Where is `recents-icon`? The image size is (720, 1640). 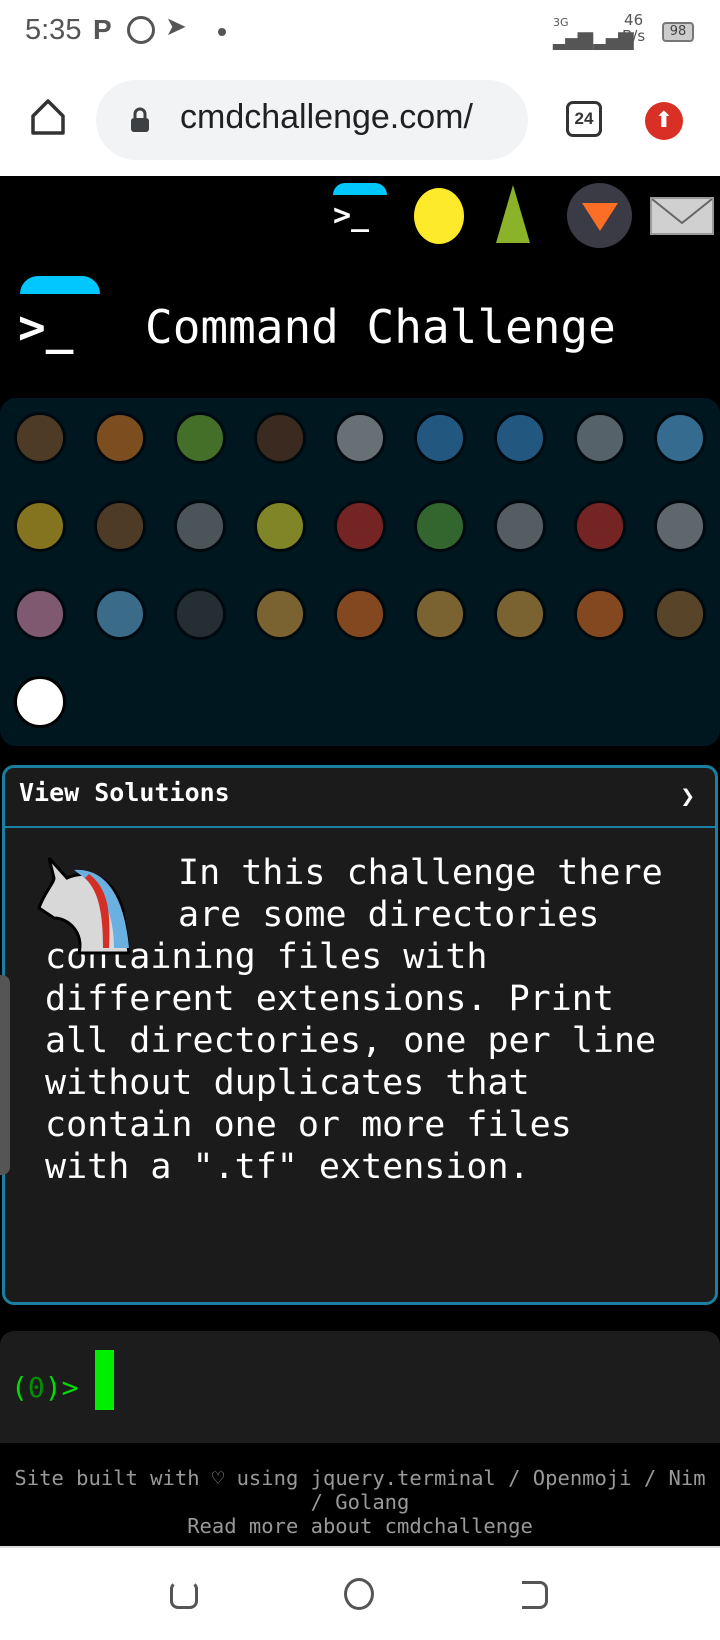
recents-icon is located at coordinates (184, 1595).